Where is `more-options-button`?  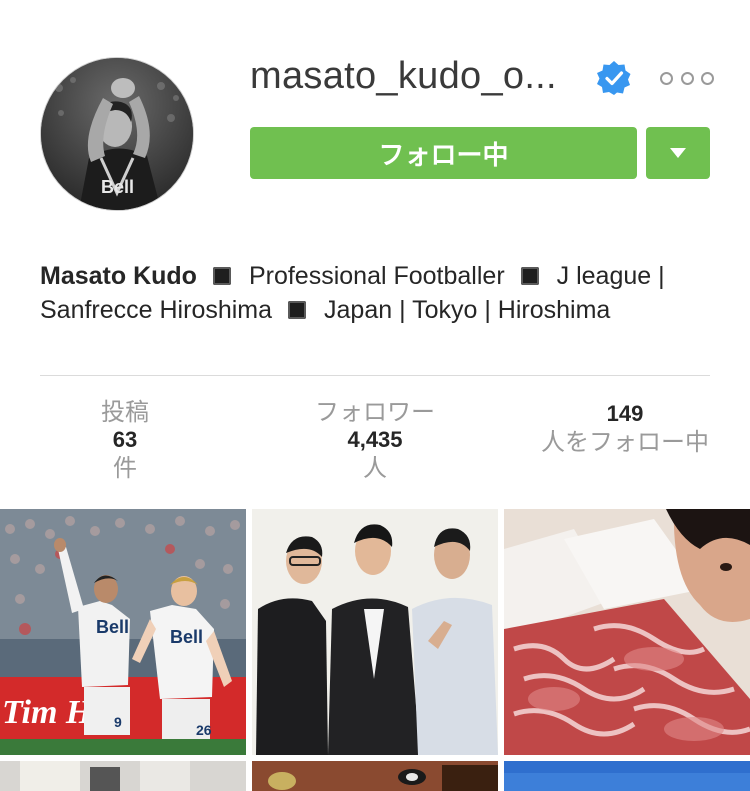
more-options-button is located at coordinates (687, 78).